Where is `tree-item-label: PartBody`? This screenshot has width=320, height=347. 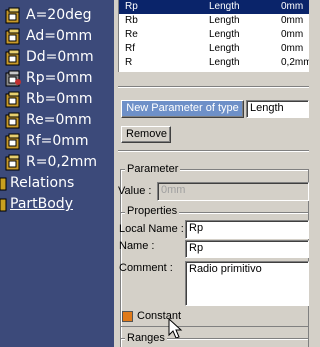
tree-item-label: PartBody is located at coordinates (41, 204).